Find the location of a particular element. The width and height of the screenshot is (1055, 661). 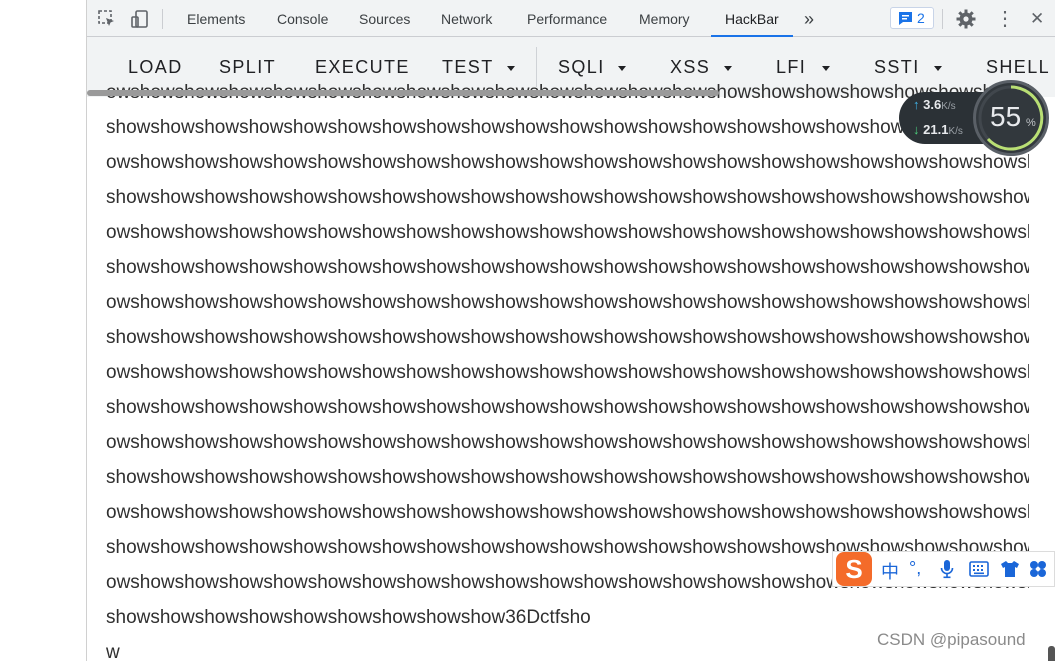

ime-toolbar: S 中 °, is located at coordinates (943, 569).